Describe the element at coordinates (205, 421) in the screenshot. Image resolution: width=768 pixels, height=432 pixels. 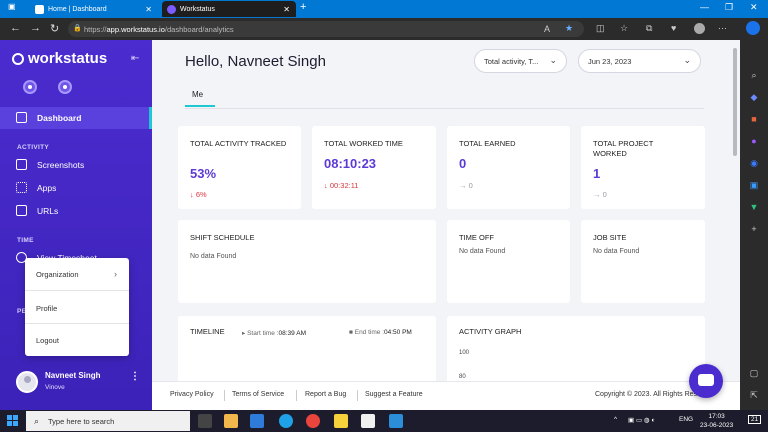
I see `task-view-icon` at that location.